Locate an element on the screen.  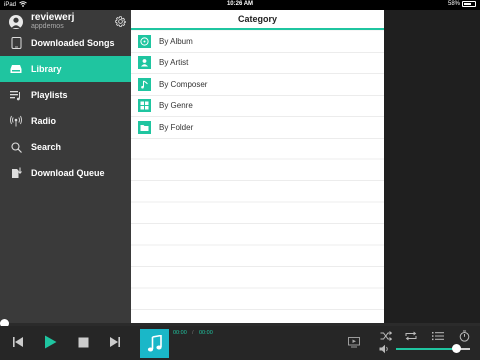
avatar-icon is located at coordinates (16, 22).